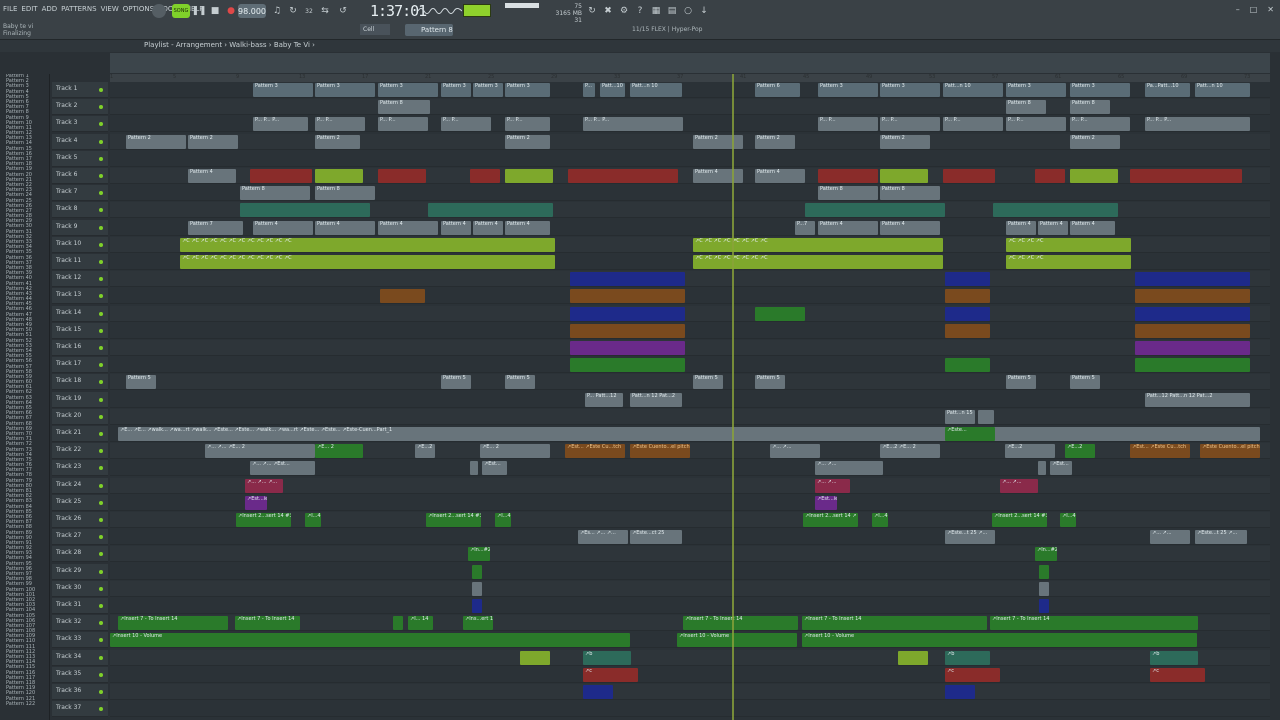 The height and width of the screenshot is (720, 1280). Describe the element at coordinates (10, 9) in the screenshot. I see `menu-file: FILE` at that location.